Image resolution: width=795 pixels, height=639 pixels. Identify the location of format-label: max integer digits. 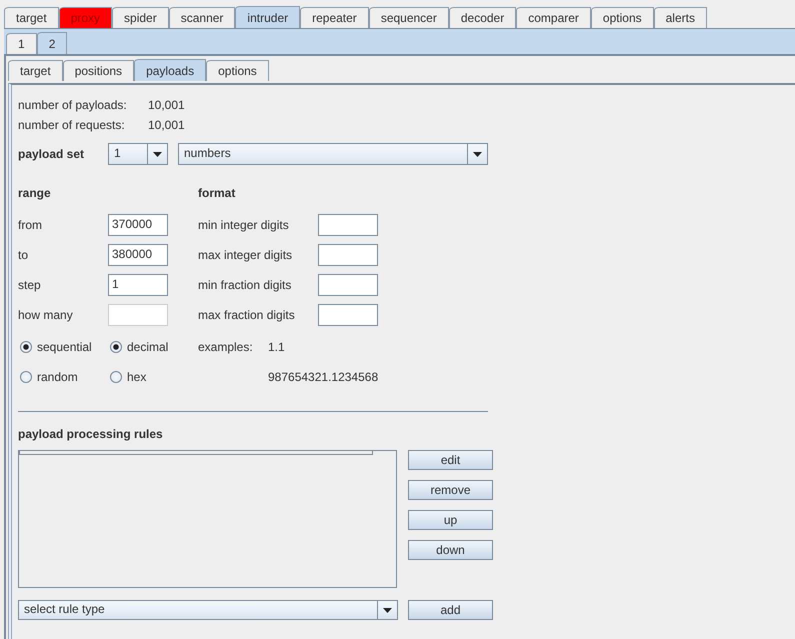
(246, 255).